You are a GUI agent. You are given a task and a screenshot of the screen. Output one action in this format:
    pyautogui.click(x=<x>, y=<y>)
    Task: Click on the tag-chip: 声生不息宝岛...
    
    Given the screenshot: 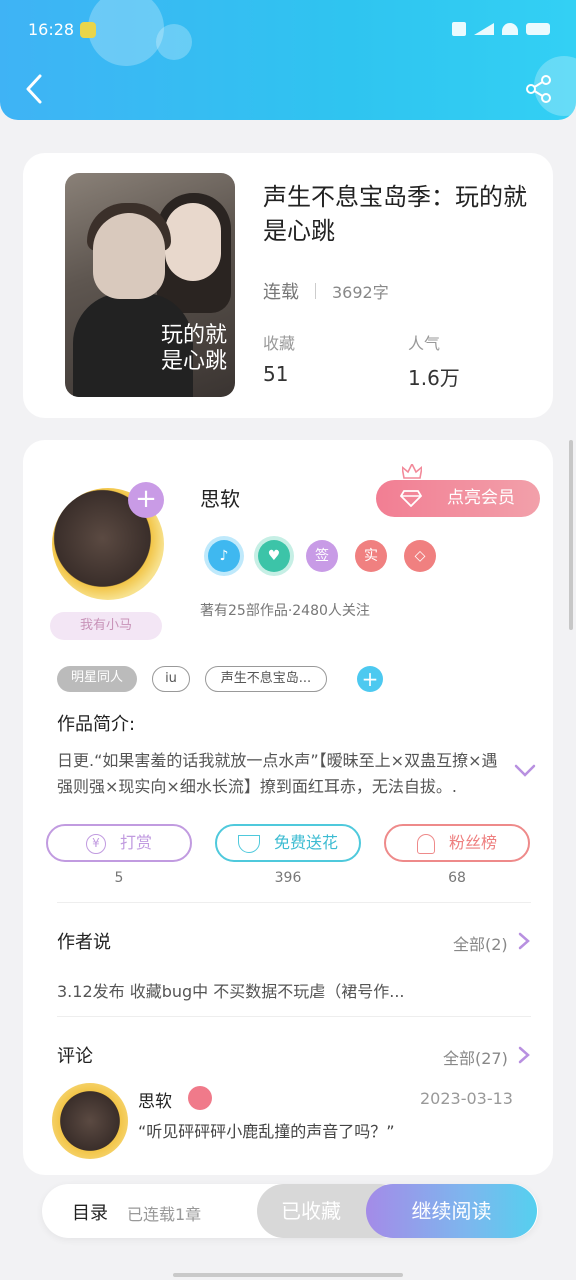 What is the action you would take?
    pyautogui.click(x=266, y=679)
    